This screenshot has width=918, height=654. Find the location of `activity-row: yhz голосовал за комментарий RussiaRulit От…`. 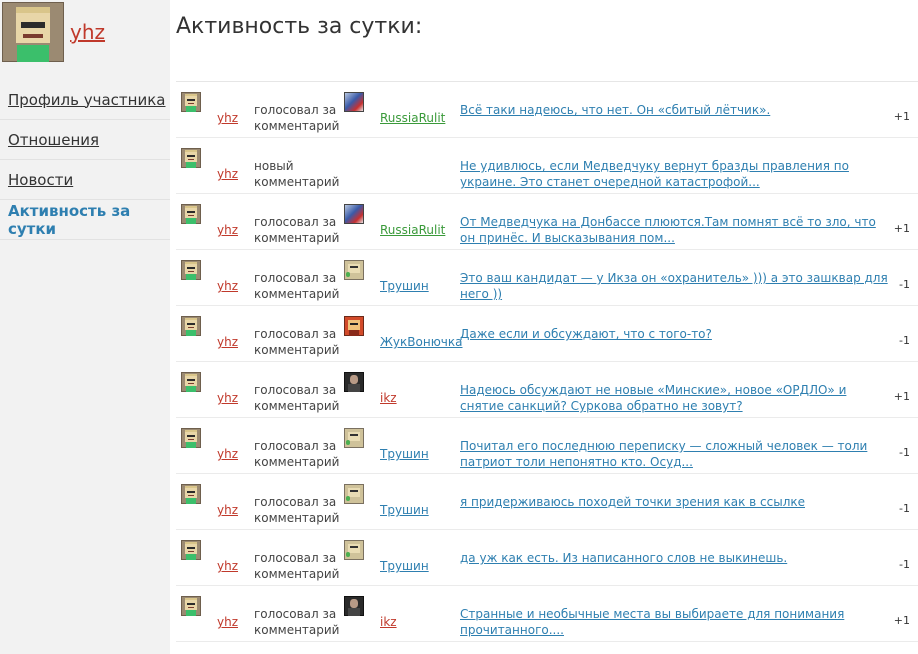

activity-row: yhz голосовал за комментарий RussiaRulit От… is located at coordinates (547, 222).